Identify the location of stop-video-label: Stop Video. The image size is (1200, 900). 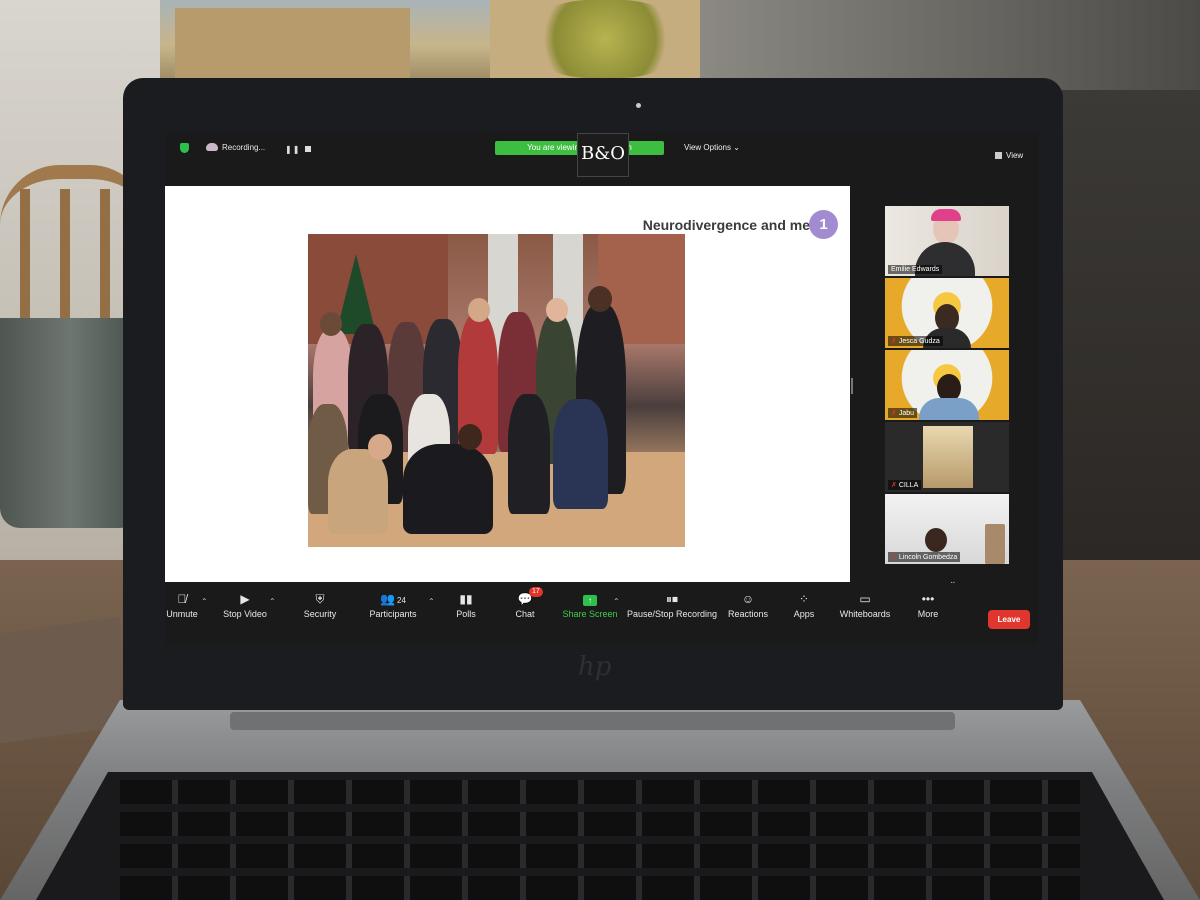
(245, 614).